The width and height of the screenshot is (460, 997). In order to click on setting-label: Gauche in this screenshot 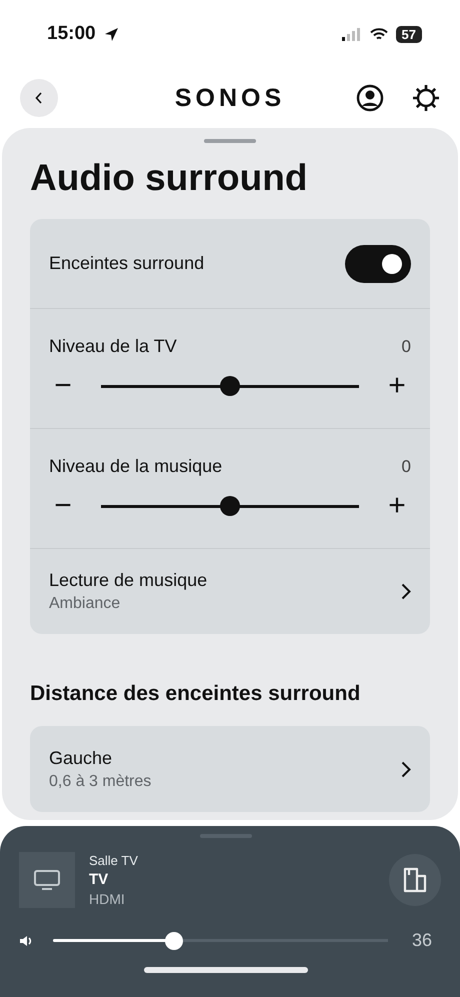, I will do `click(81, 758)`.